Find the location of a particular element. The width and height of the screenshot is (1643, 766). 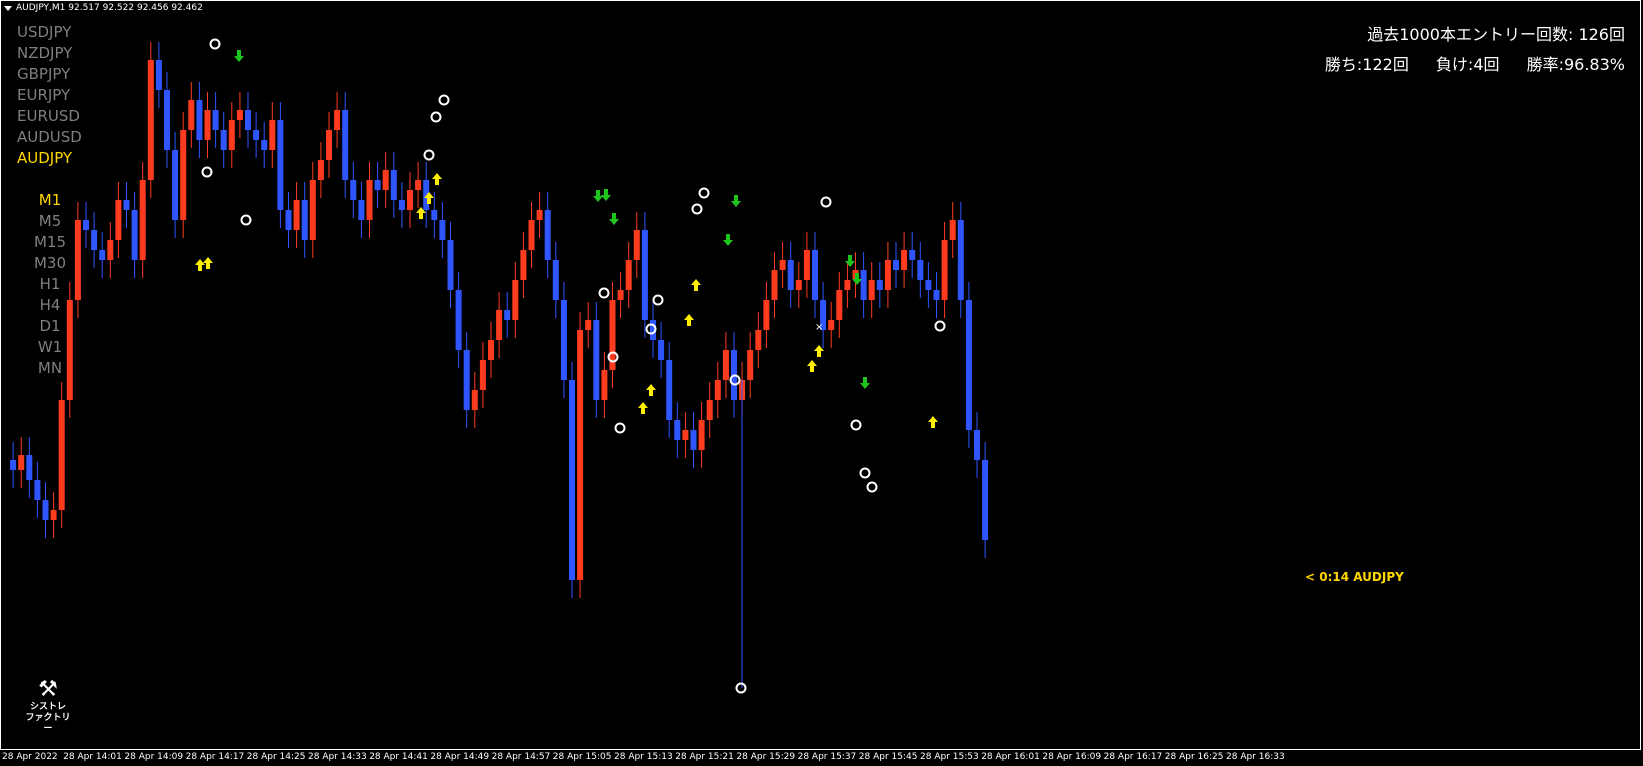

symbol-item-nzdjpy: NZDJPY is located at coordinates (52, 53).